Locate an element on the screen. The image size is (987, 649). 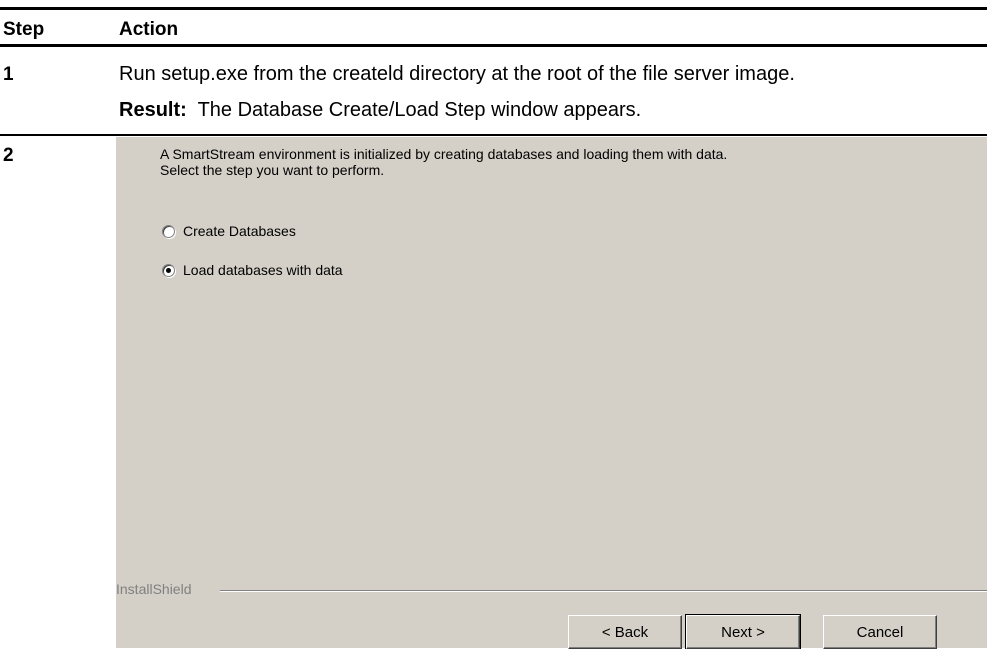
option-label: Create Databases is located at coordinates (239, 231).